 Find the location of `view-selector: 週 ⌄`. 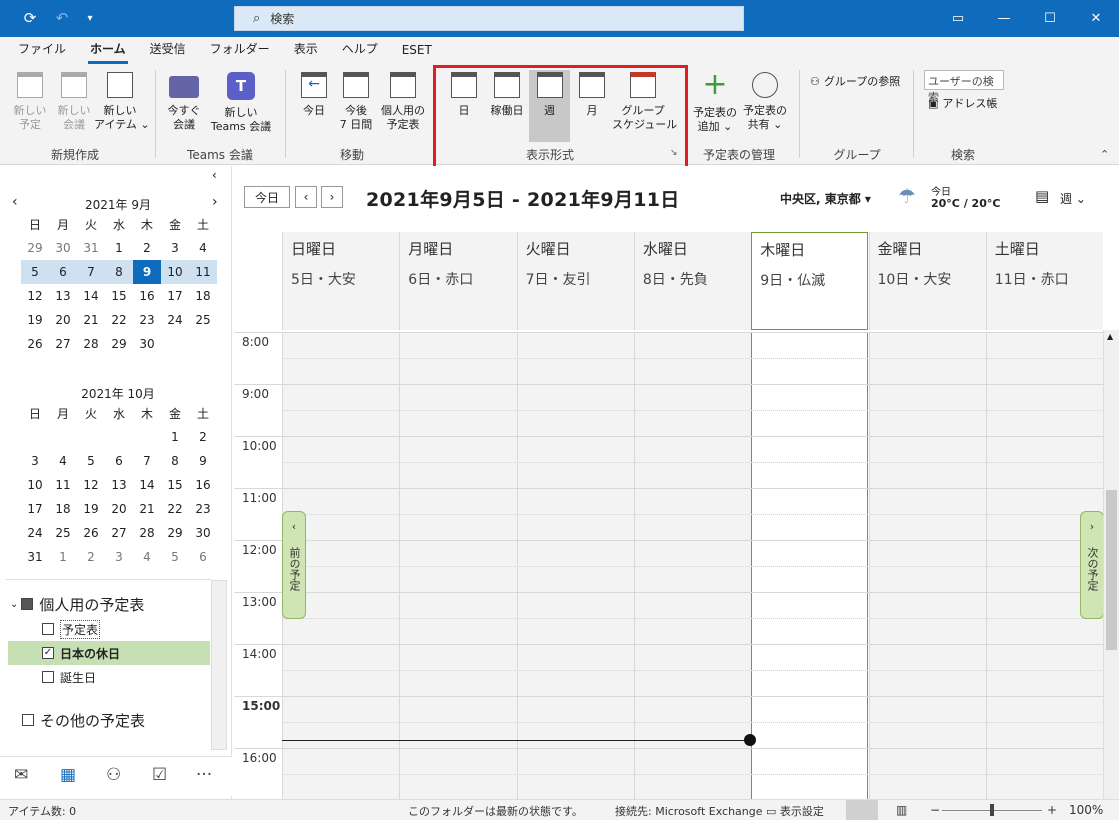

view-selector: 週 ⌄ is located at coordinates (1073, 198).